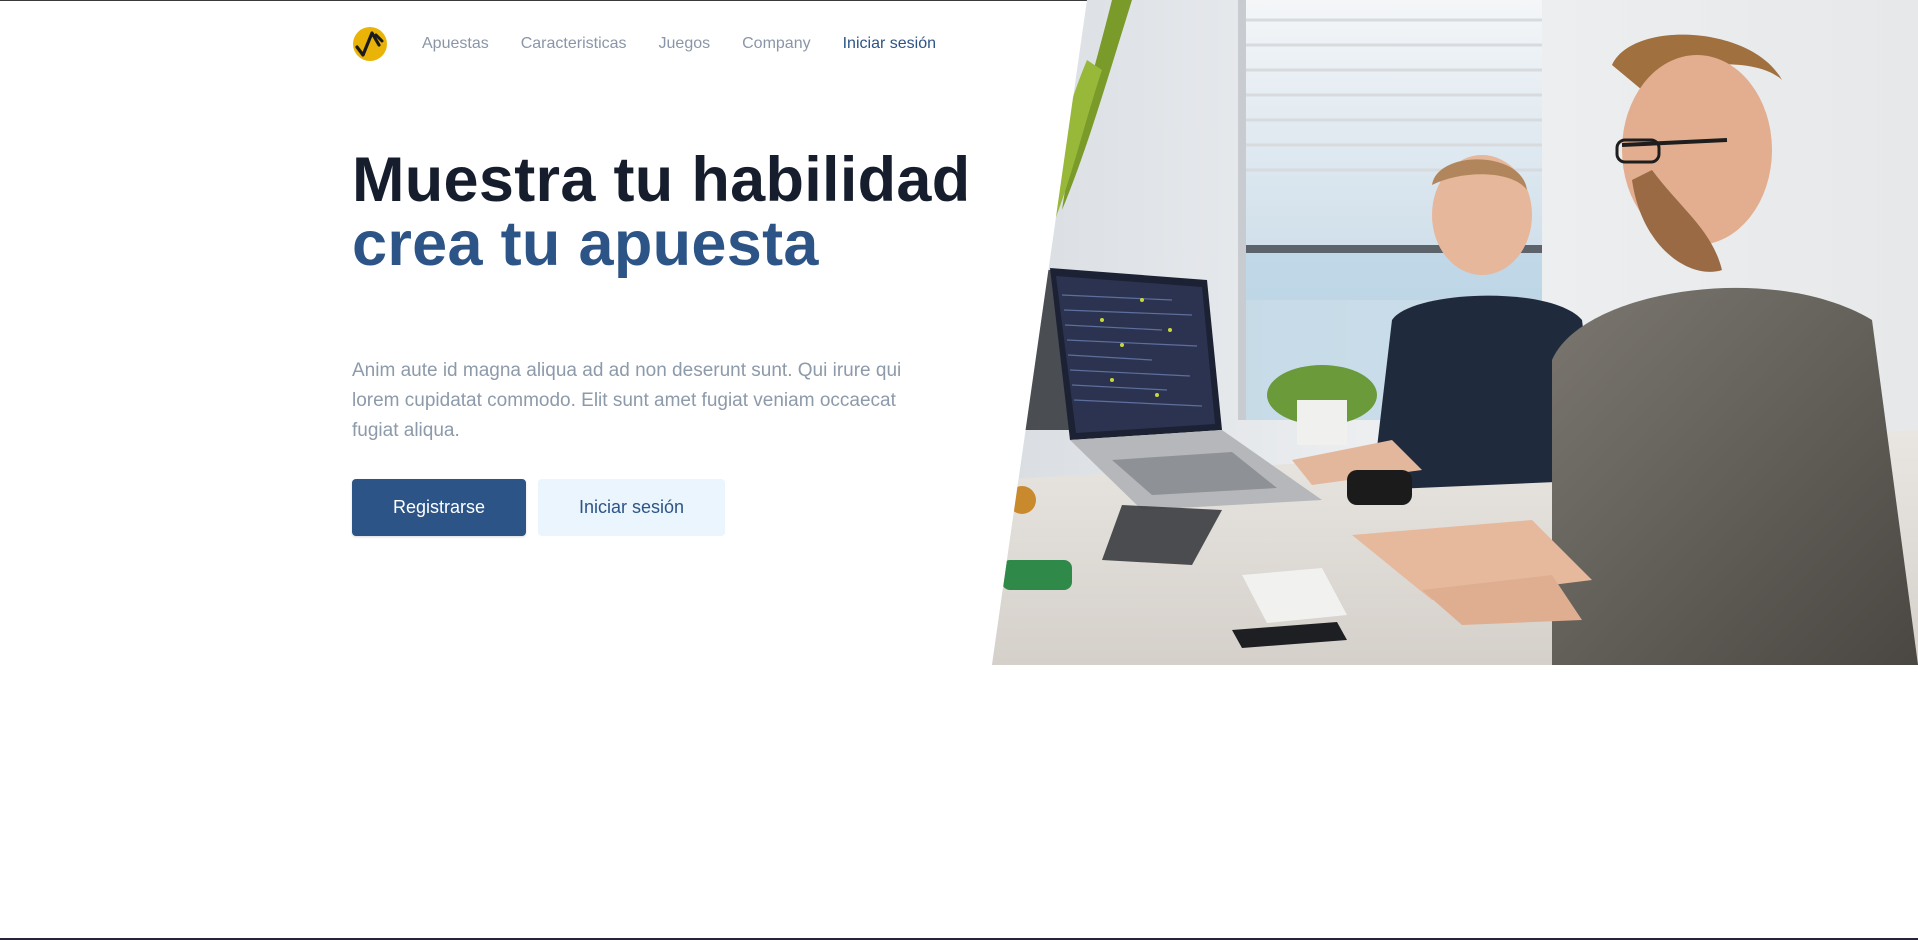  I want to click on nav-login-link: Iniciar sesión, so click(889, 44).